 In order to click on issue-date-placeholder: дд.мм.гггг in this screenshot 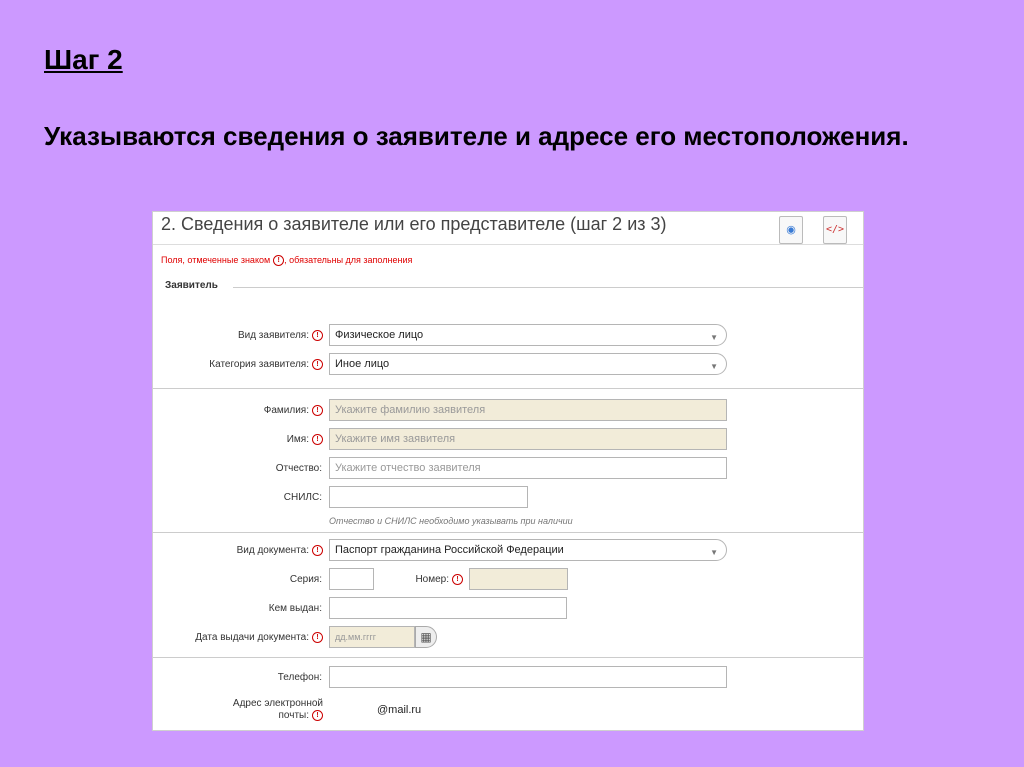, I will do `click(356, 637)`.